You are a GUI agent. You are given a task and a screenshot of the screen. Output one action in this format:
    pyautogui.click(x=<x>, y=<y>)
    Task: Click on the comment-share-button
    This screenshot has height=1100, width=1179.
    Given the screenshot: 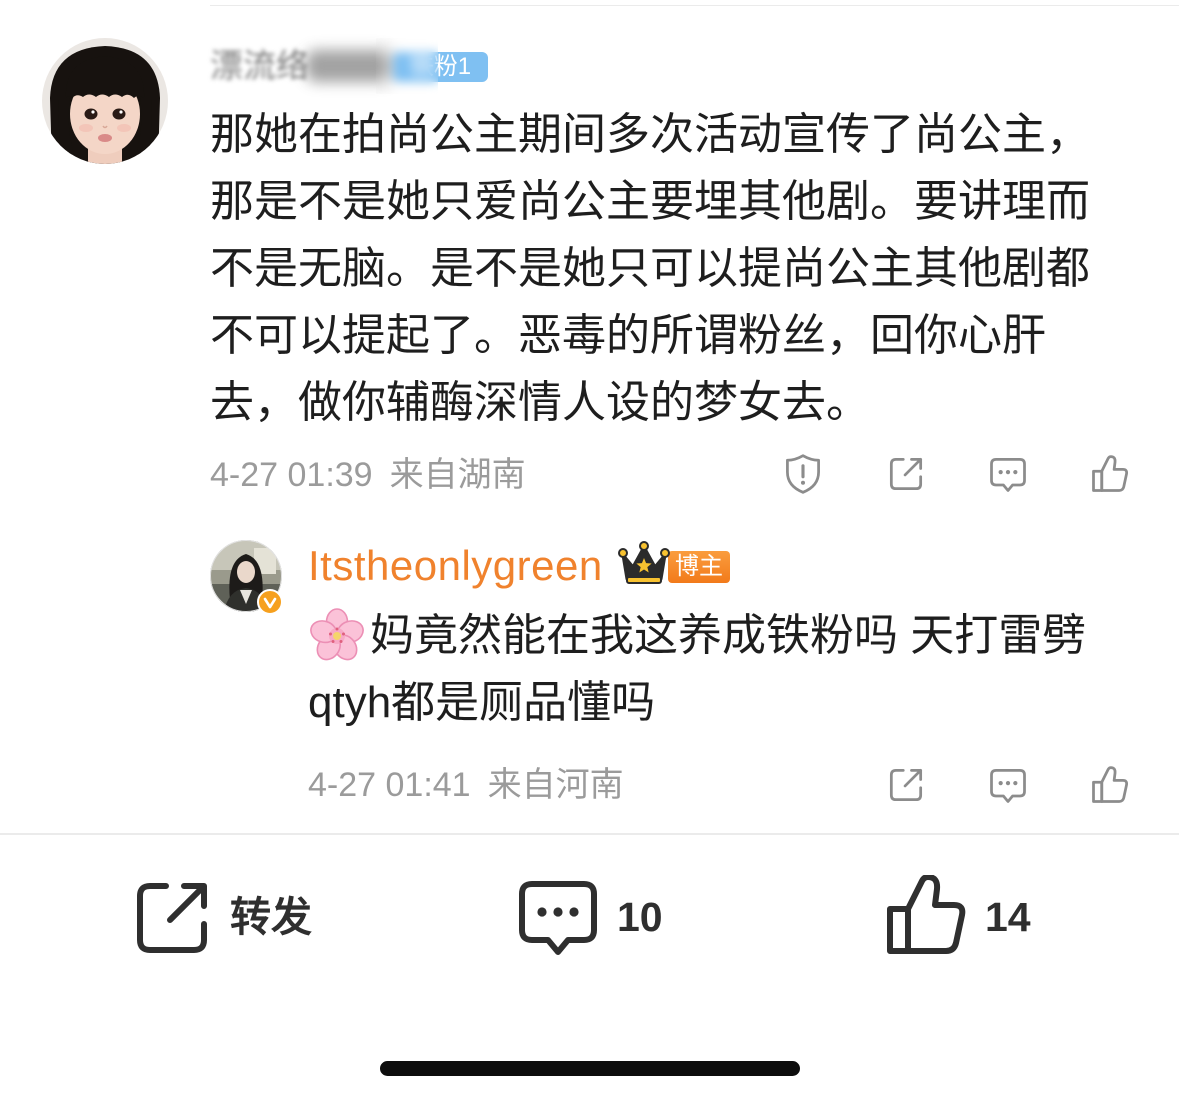 What is the action you would take?
    pyautogui.click(x=906, y=474)
    